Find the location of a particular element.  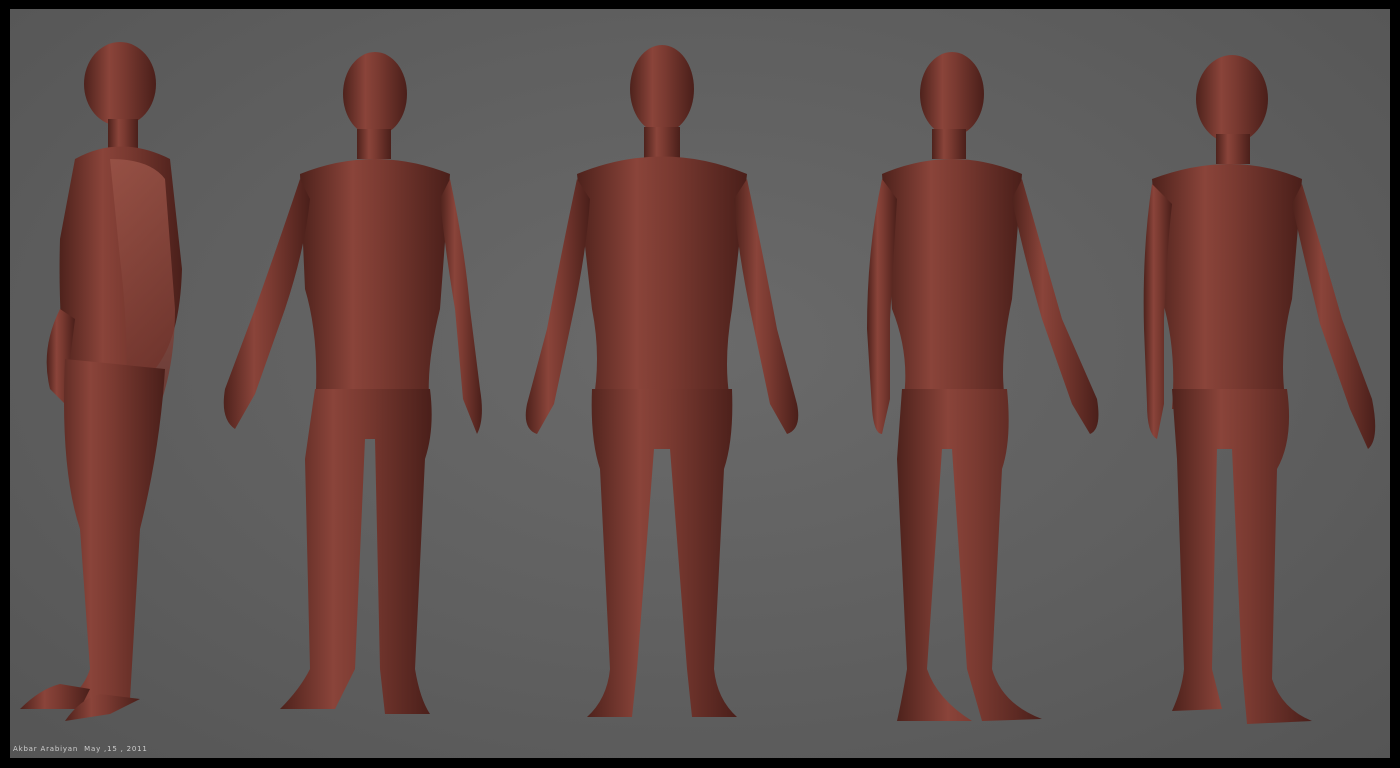

figure-three-quarter-right is located at coordinates (983, 386).